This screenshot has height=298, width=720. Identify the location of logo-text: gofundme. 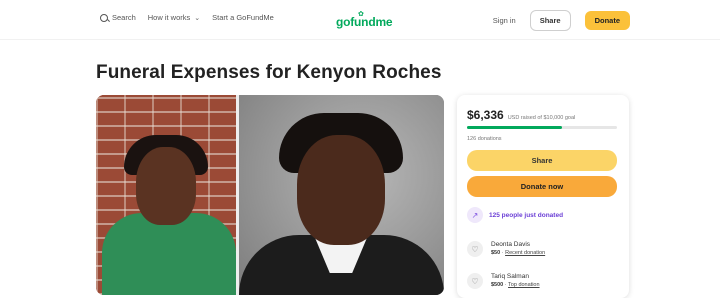
(364, 22).